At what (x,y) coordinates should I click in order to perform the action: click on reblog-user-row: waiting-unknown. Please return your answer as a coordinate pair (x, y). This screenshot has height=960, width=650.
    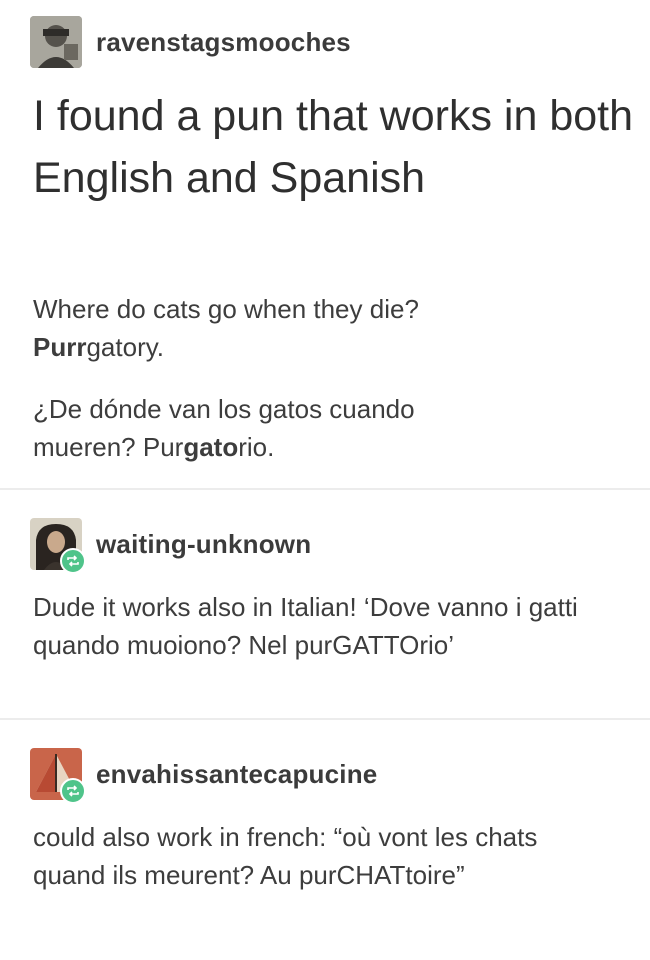
    Looking at the image, I should click on (170, 546).